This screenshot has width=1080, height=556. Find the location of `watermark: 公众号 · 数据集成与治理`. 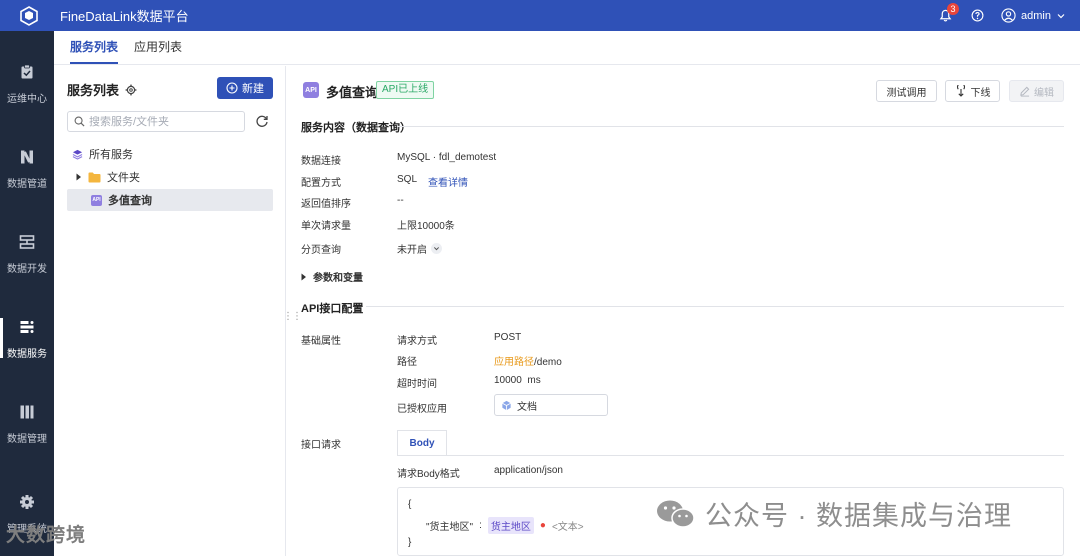

watermark: 公众号 · 数据集成与治理 is located at coordinates (833, 513).